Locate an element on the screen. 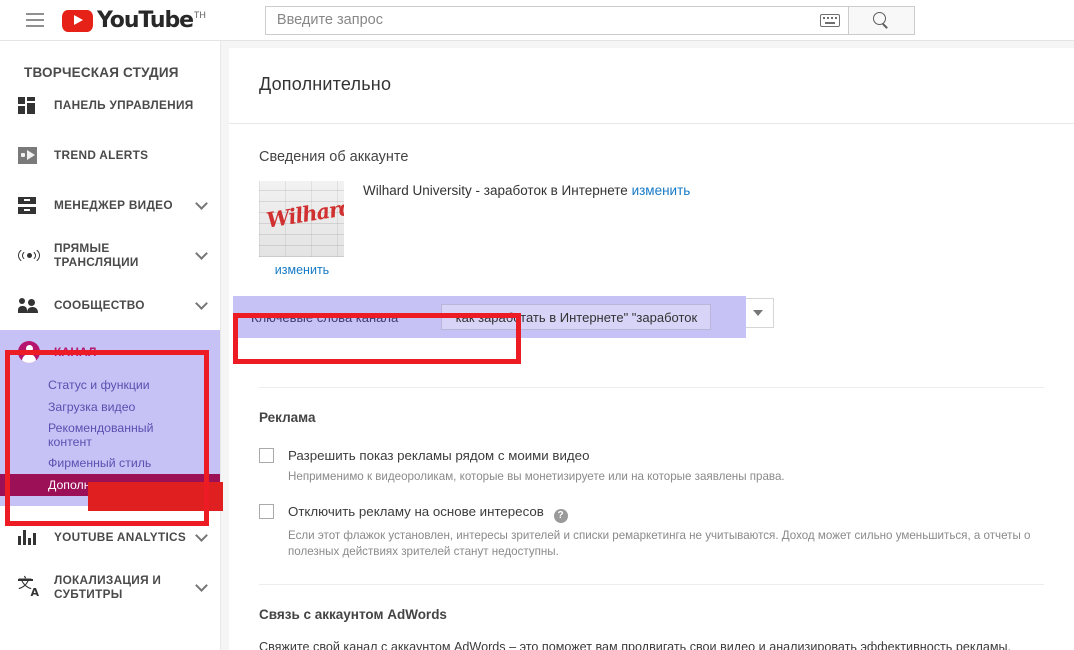  search-icon is located at coordinates (881, 20).